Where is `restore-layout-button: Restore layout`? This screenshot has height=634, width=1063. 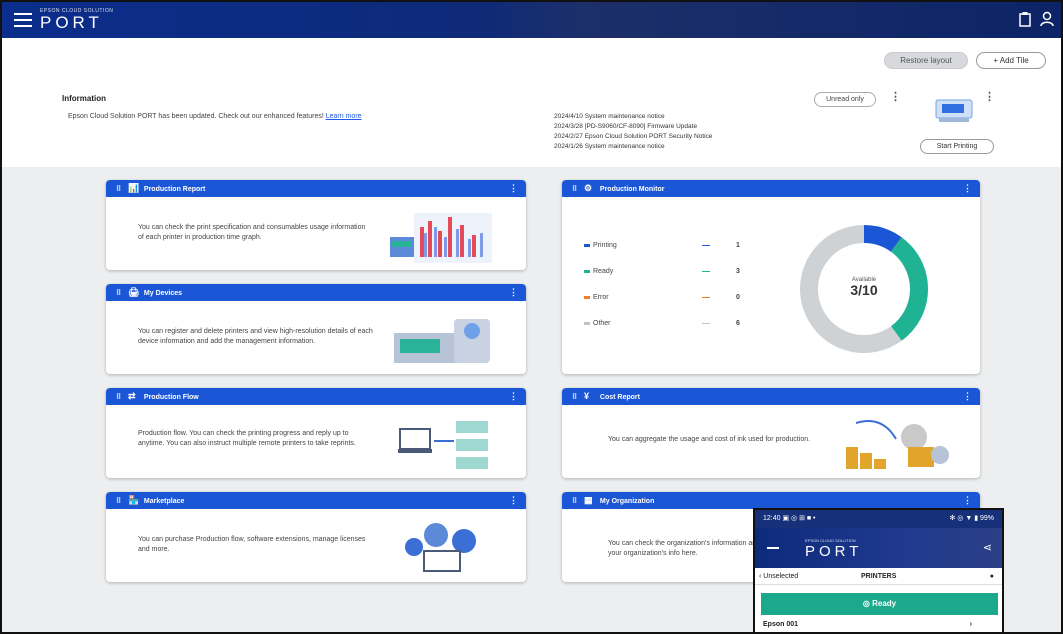 restore-layout-button: Restore layout is located at coordinates (926, 60).